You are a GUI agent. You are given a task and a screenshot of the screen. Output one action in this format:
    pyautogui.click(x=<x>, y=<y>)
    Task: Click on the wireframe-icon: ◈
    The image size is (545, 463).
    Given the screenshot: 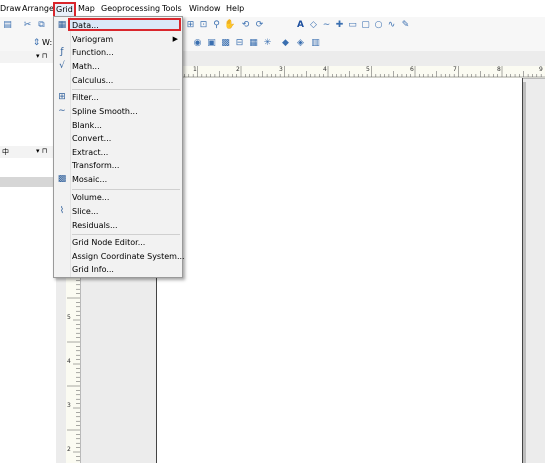 What is the action you would take?
    pyautogui.click(x=300, y=43)
    